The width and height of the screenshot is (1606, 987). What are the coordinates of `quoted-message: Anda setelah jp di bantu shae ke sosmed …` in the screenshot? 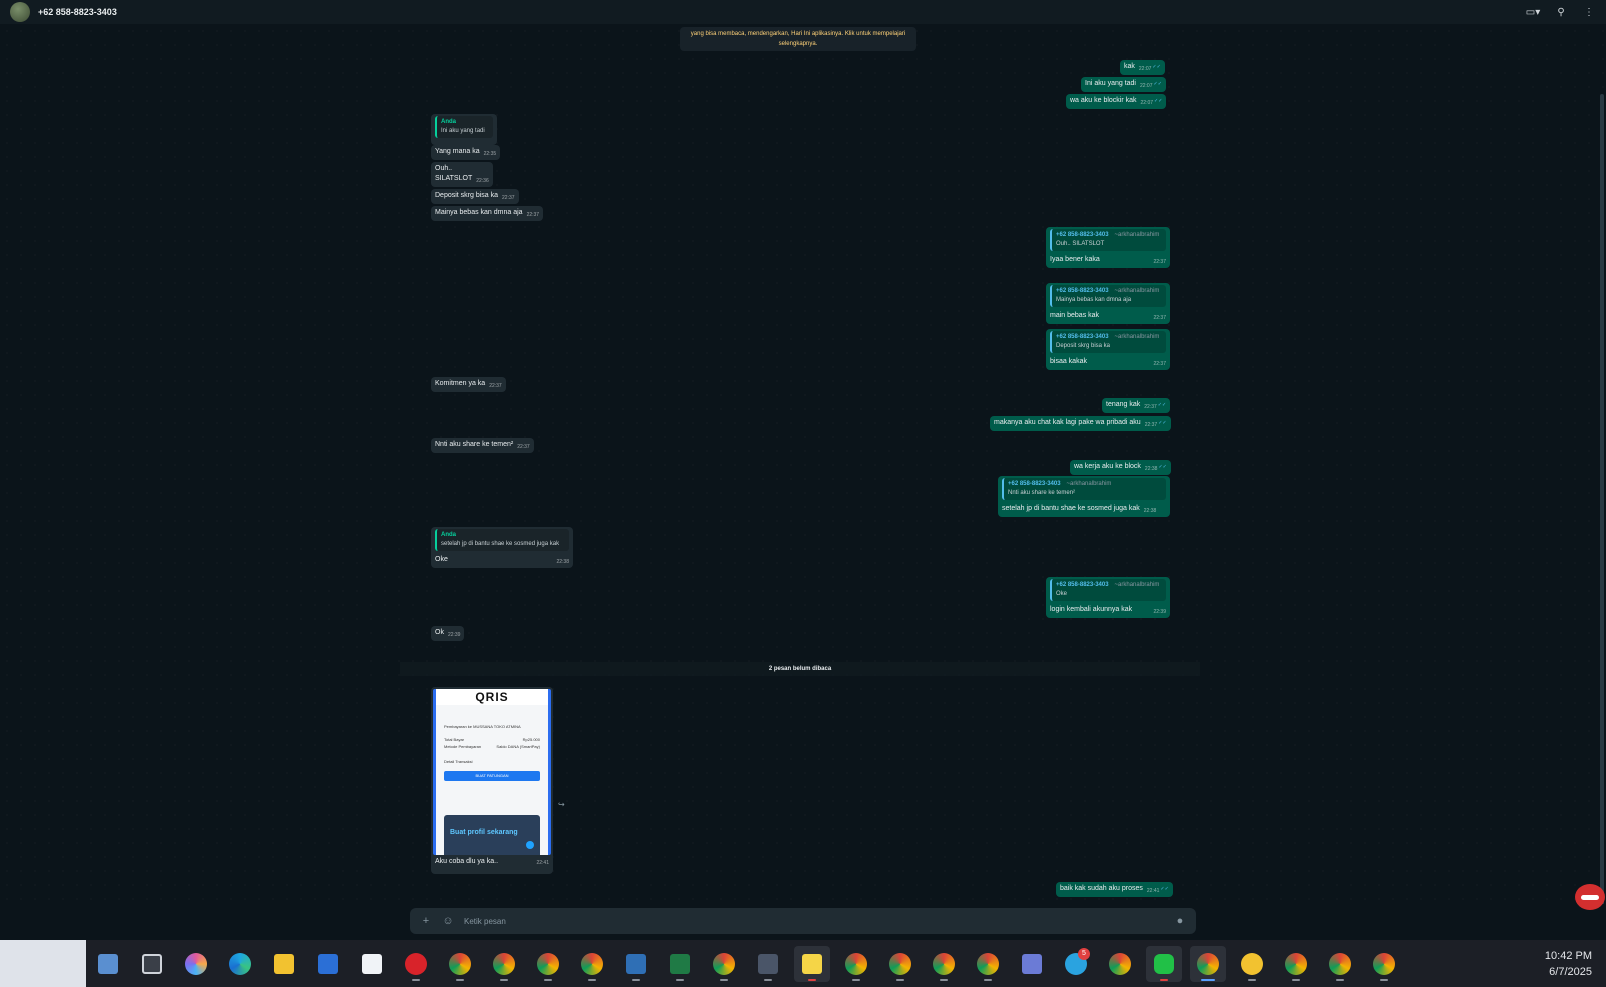 It's located at (502, 540).